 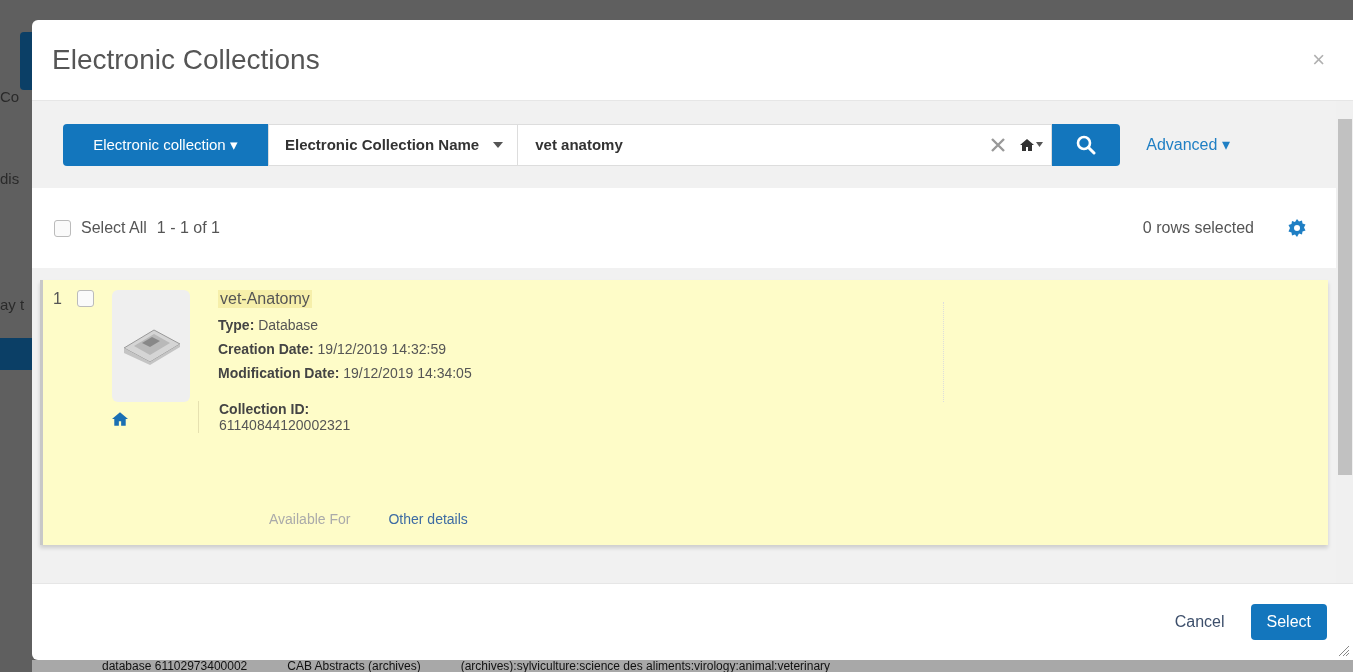 I want to click on details-tab: Other details, so click(x=428, y=519).